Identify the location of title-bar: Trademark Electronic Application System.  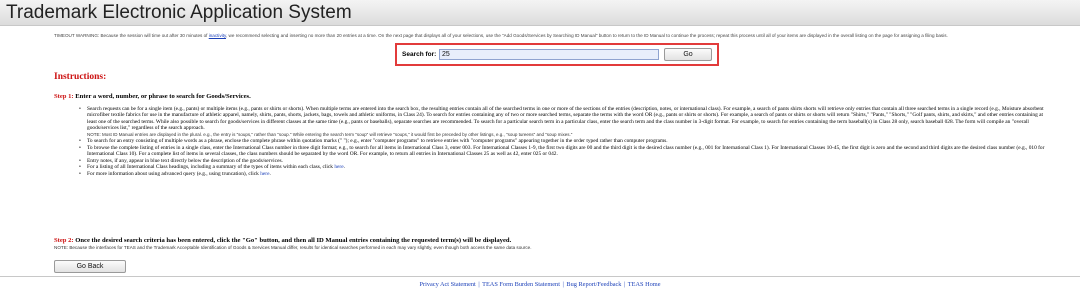
(540, 13).